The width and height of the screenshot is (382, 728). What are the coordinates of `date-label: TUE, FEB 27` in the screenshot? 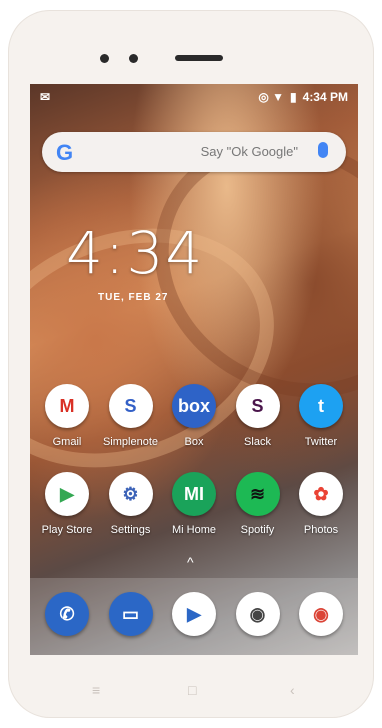 It's located at (133, 297).